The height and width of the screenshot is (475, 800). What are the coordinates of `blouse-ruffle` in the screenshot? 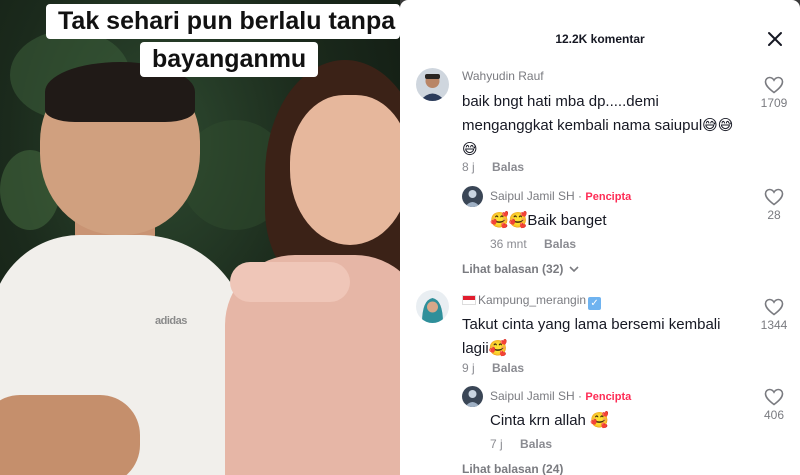 It's located at (290, 282).